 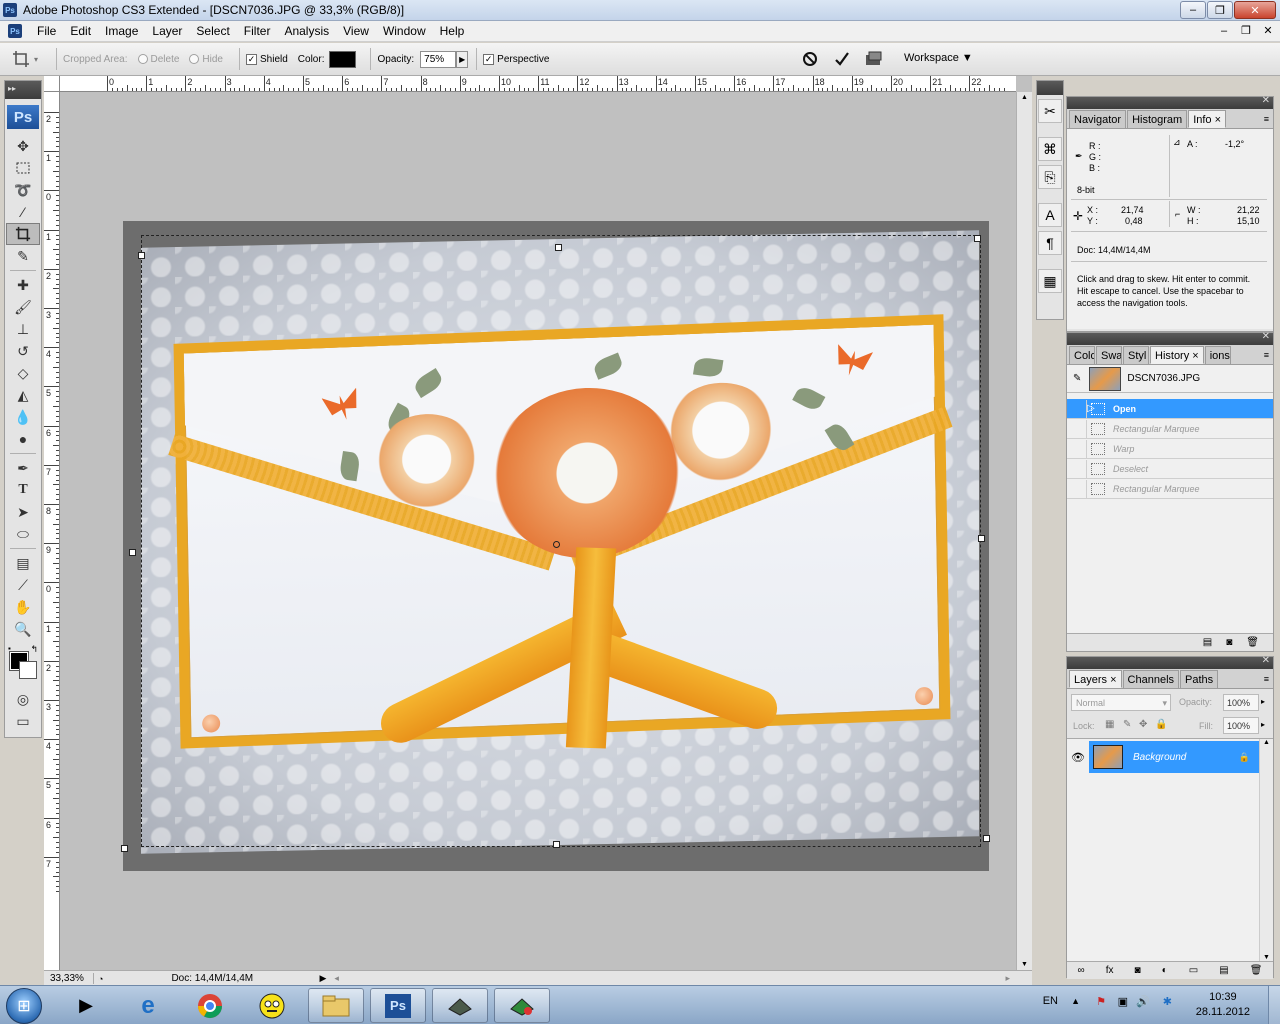 I want to click on delete-layer-icon: 🗑, so click(x=1256, y=970).